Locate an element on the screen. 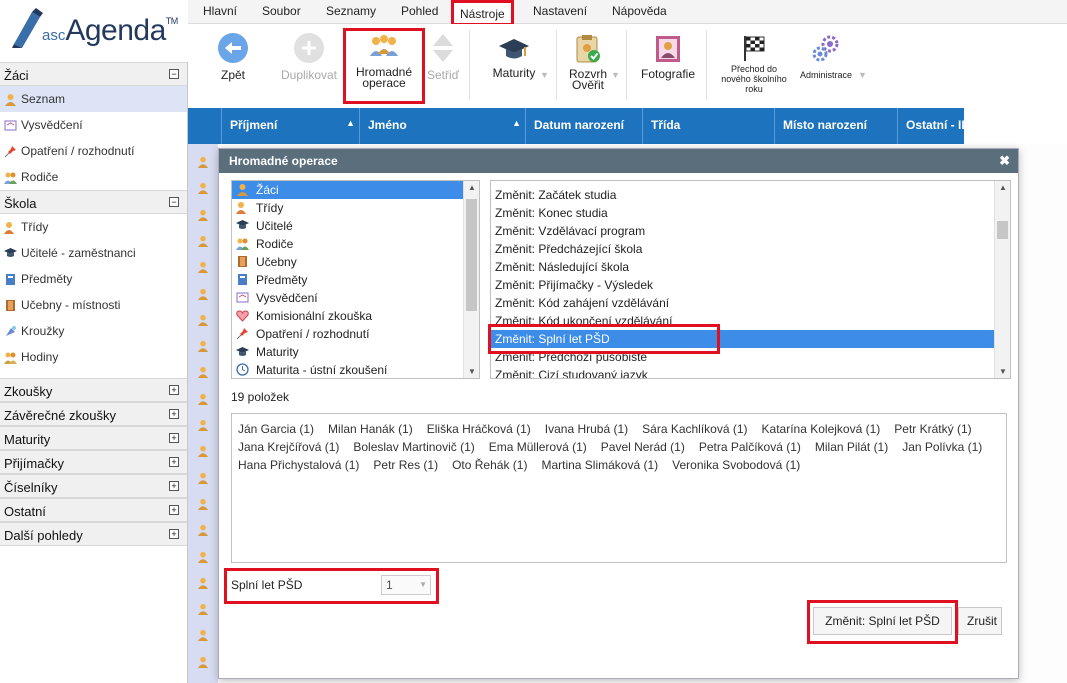 The height and width of the screenshot is (683, 1067). column-ostatni: Ostatní - II is located at coordinates (931, 126).